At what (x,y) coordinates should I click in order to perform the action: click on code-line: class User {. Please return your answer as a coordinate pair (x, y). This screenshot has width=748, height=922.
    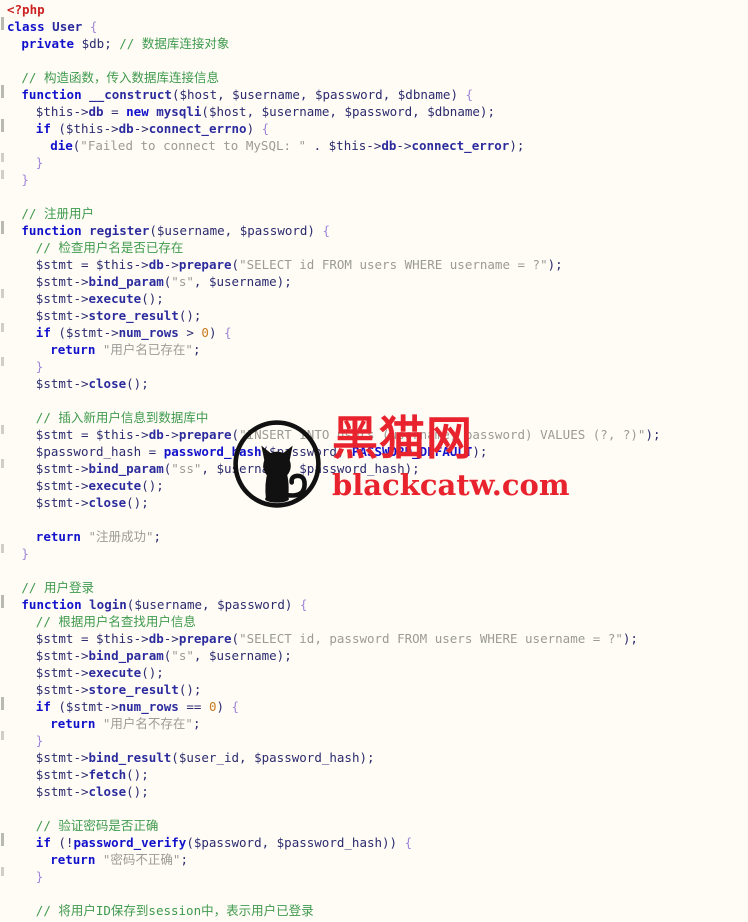
    Looking at the image, I should click on (52, 26).